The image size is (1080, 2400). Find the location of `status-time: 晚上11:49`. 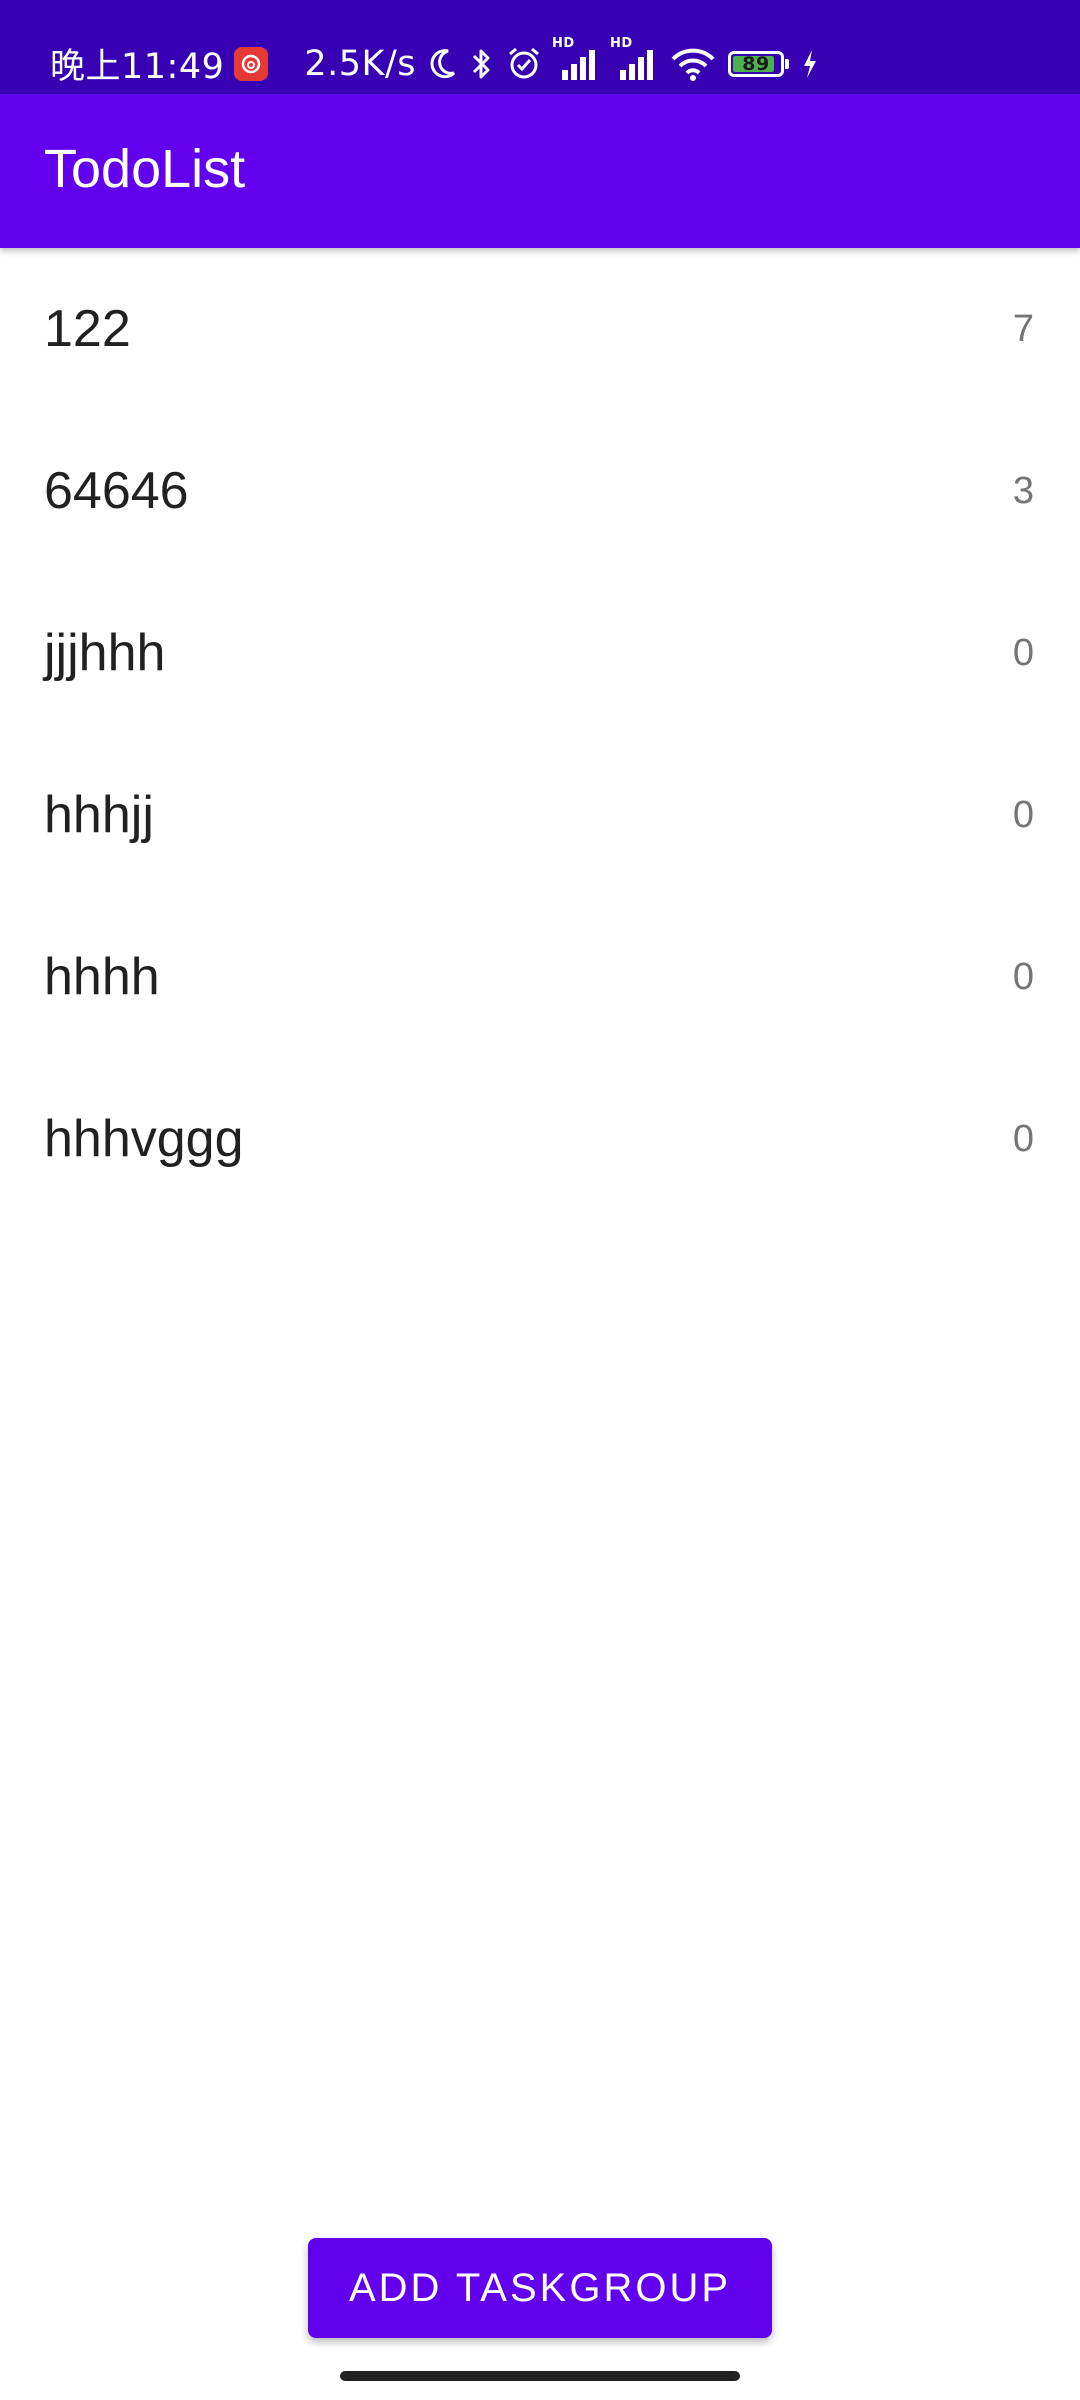

status-time: 晚上11:49 is located at coordinates (137, 67).